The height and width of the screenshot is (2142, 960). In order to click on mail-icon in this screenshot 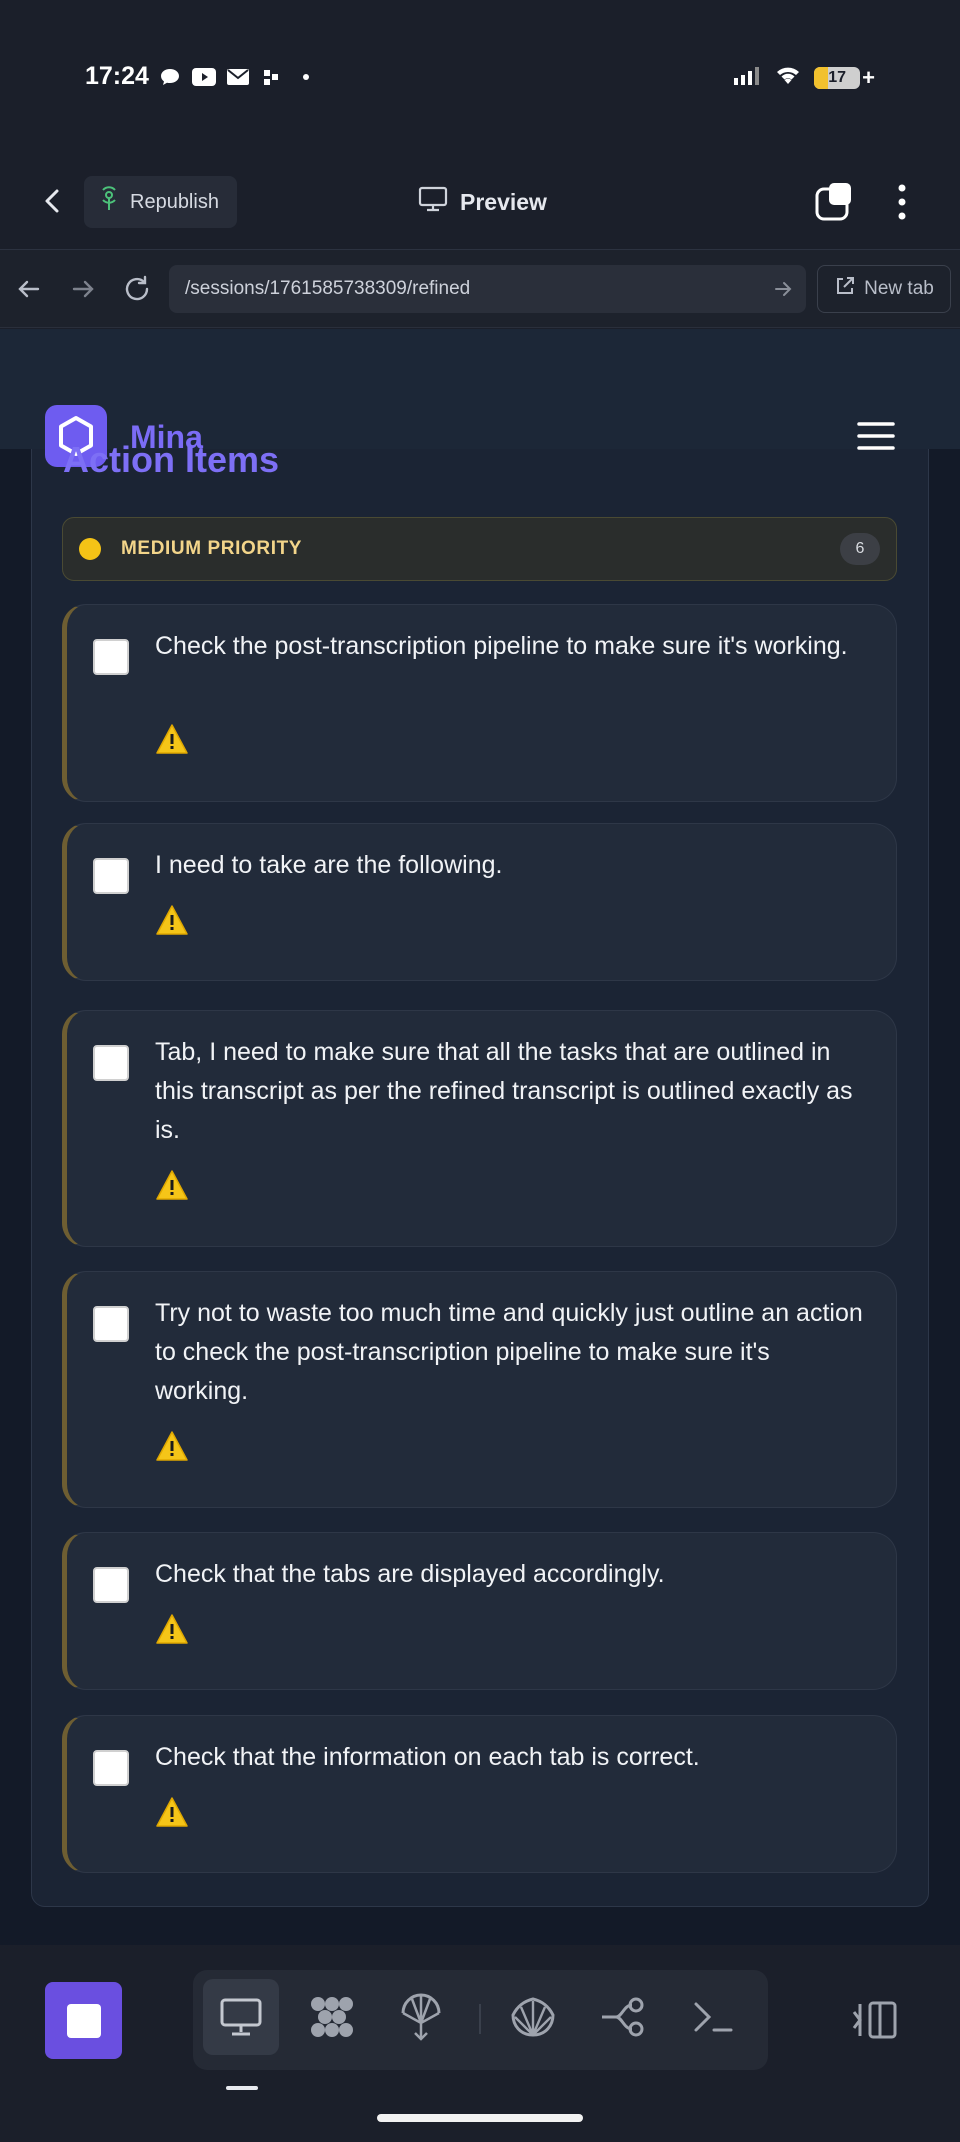, I will do `click(238, 77)`.